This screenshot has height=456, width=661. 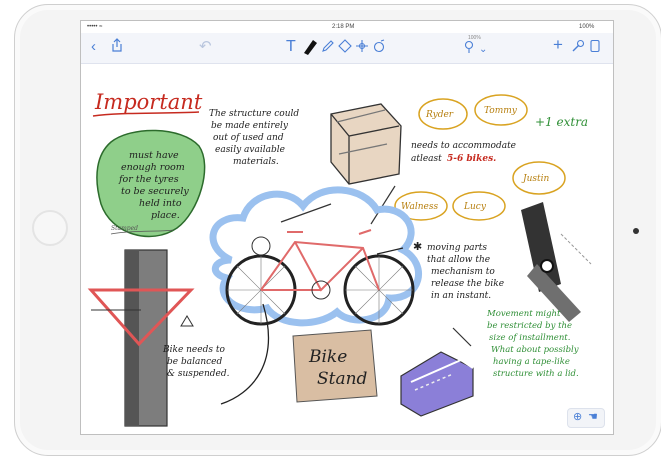 What do you see at coordinates (153, 167) in the screenshot?
I see `green-note-line: enough room` at bounding box center [153, 167].